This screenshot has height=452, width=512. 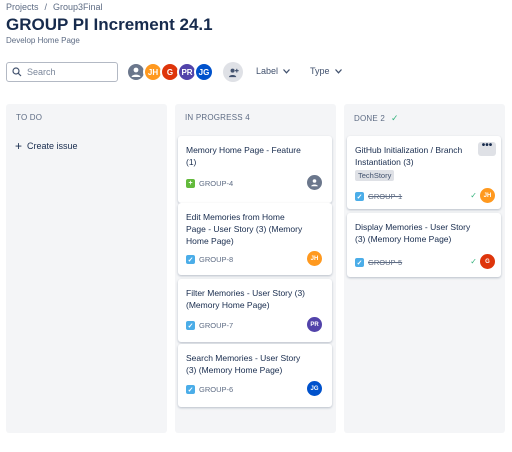 I want to click on assignee-avatar: JG, so click(x=314, y=388).